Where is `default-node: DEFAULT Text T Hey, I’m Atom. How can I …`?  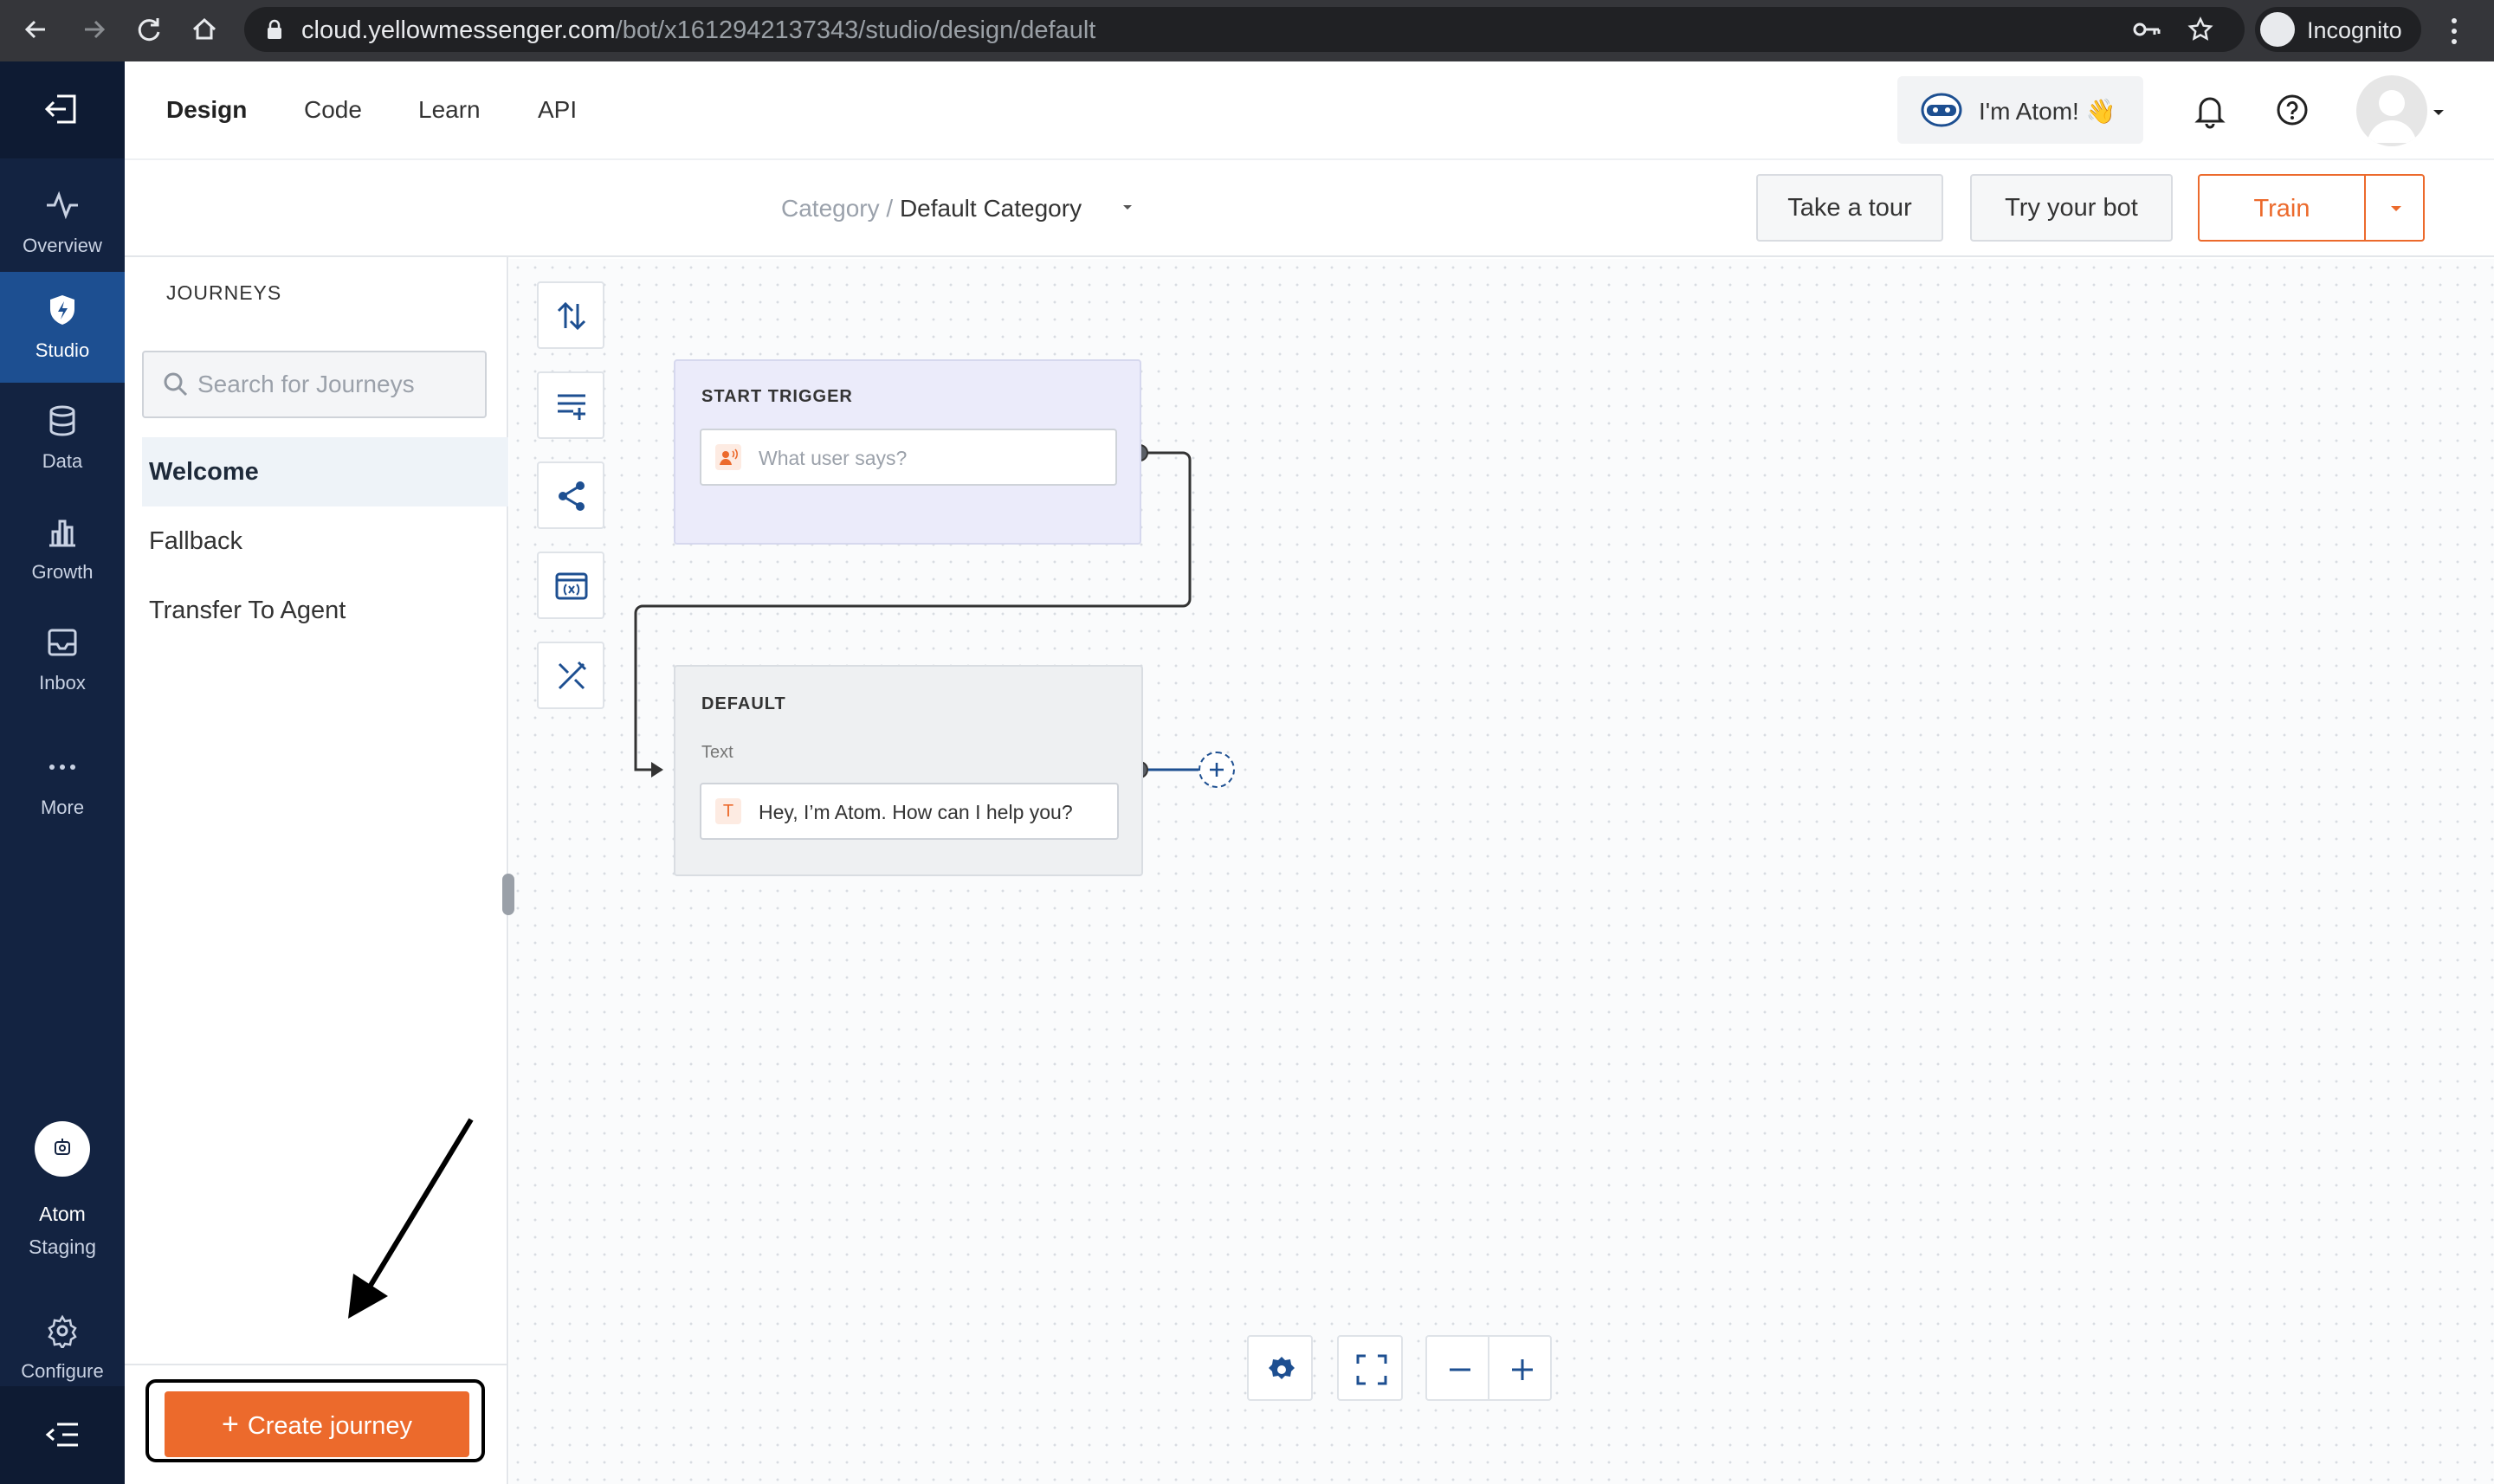 default-node: DEFAULT Text T Hey, I’m Atom. How can I … is located at coordinates (908, 770).